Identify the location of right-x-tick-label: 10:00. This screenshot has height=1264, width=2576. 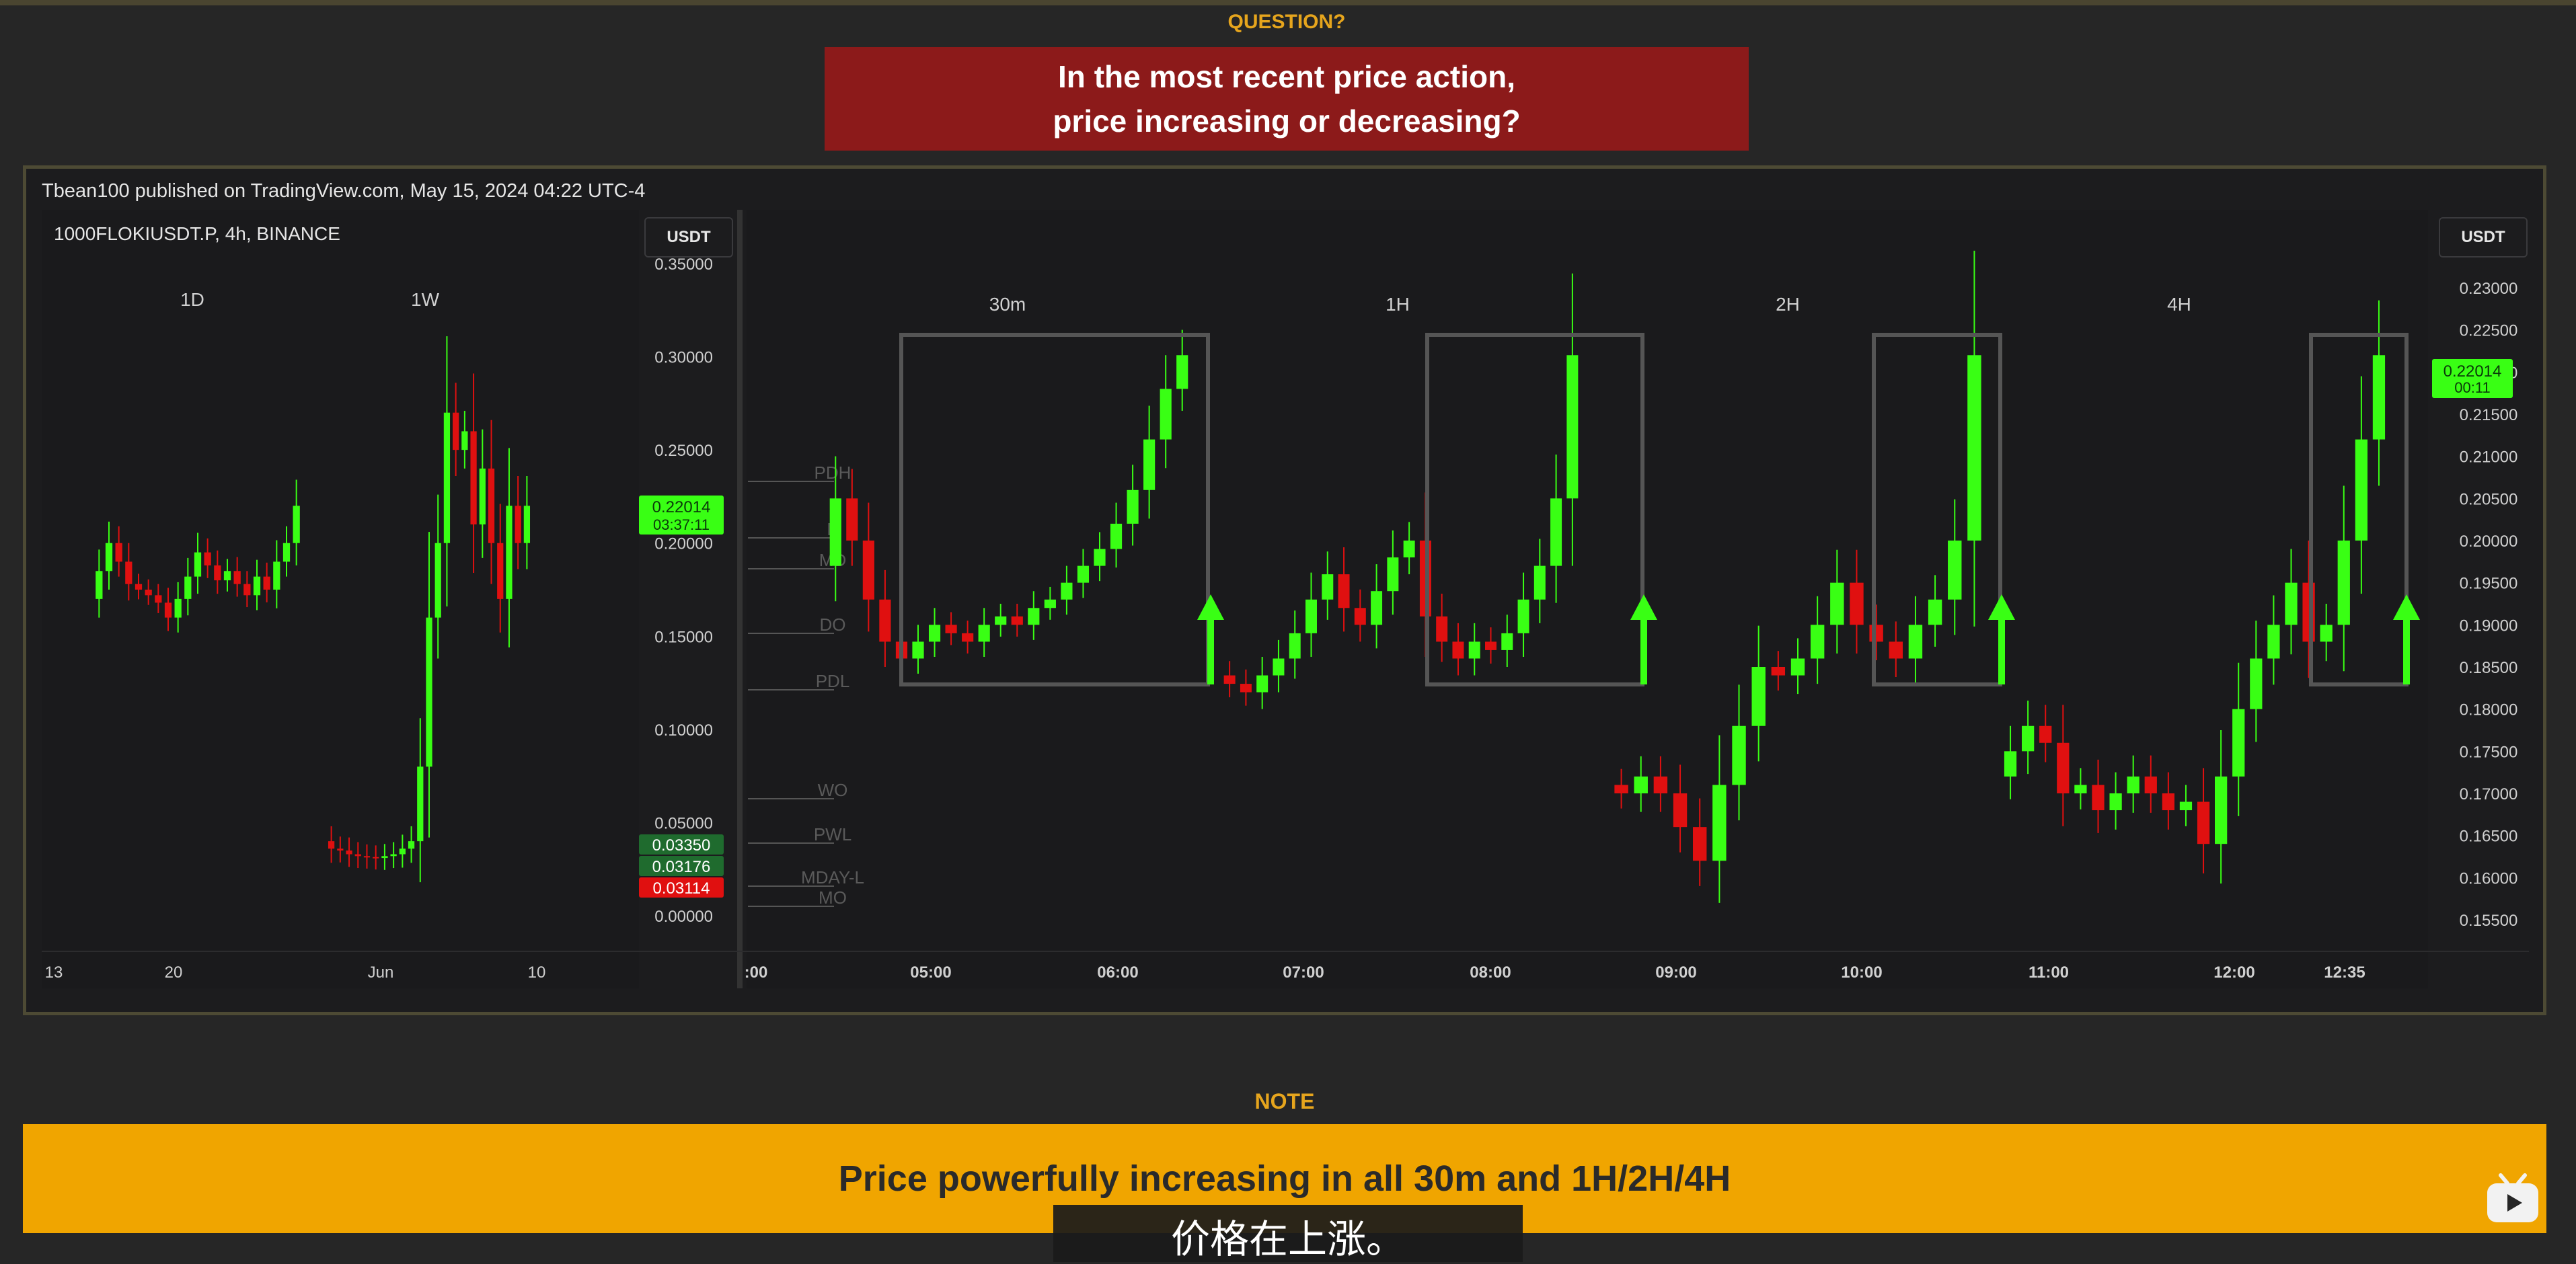
(1861, 972).